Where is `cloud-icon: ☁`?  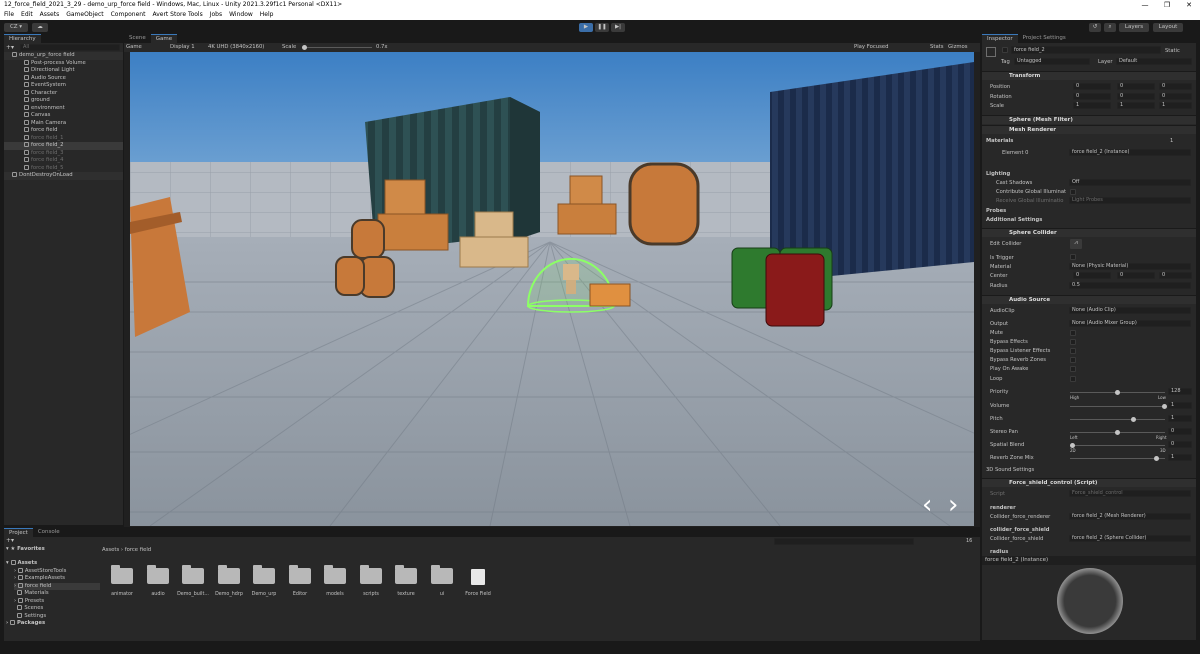 cloud-icon: ☁ is located at coordinates (40, 27).